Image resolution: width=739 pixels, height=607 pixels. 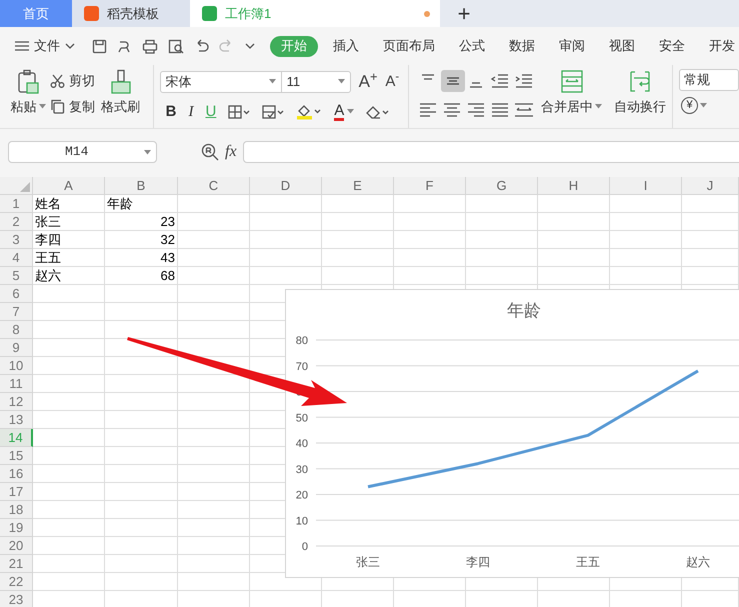 I want to click on borders-icon, so click(x=239, y=111).